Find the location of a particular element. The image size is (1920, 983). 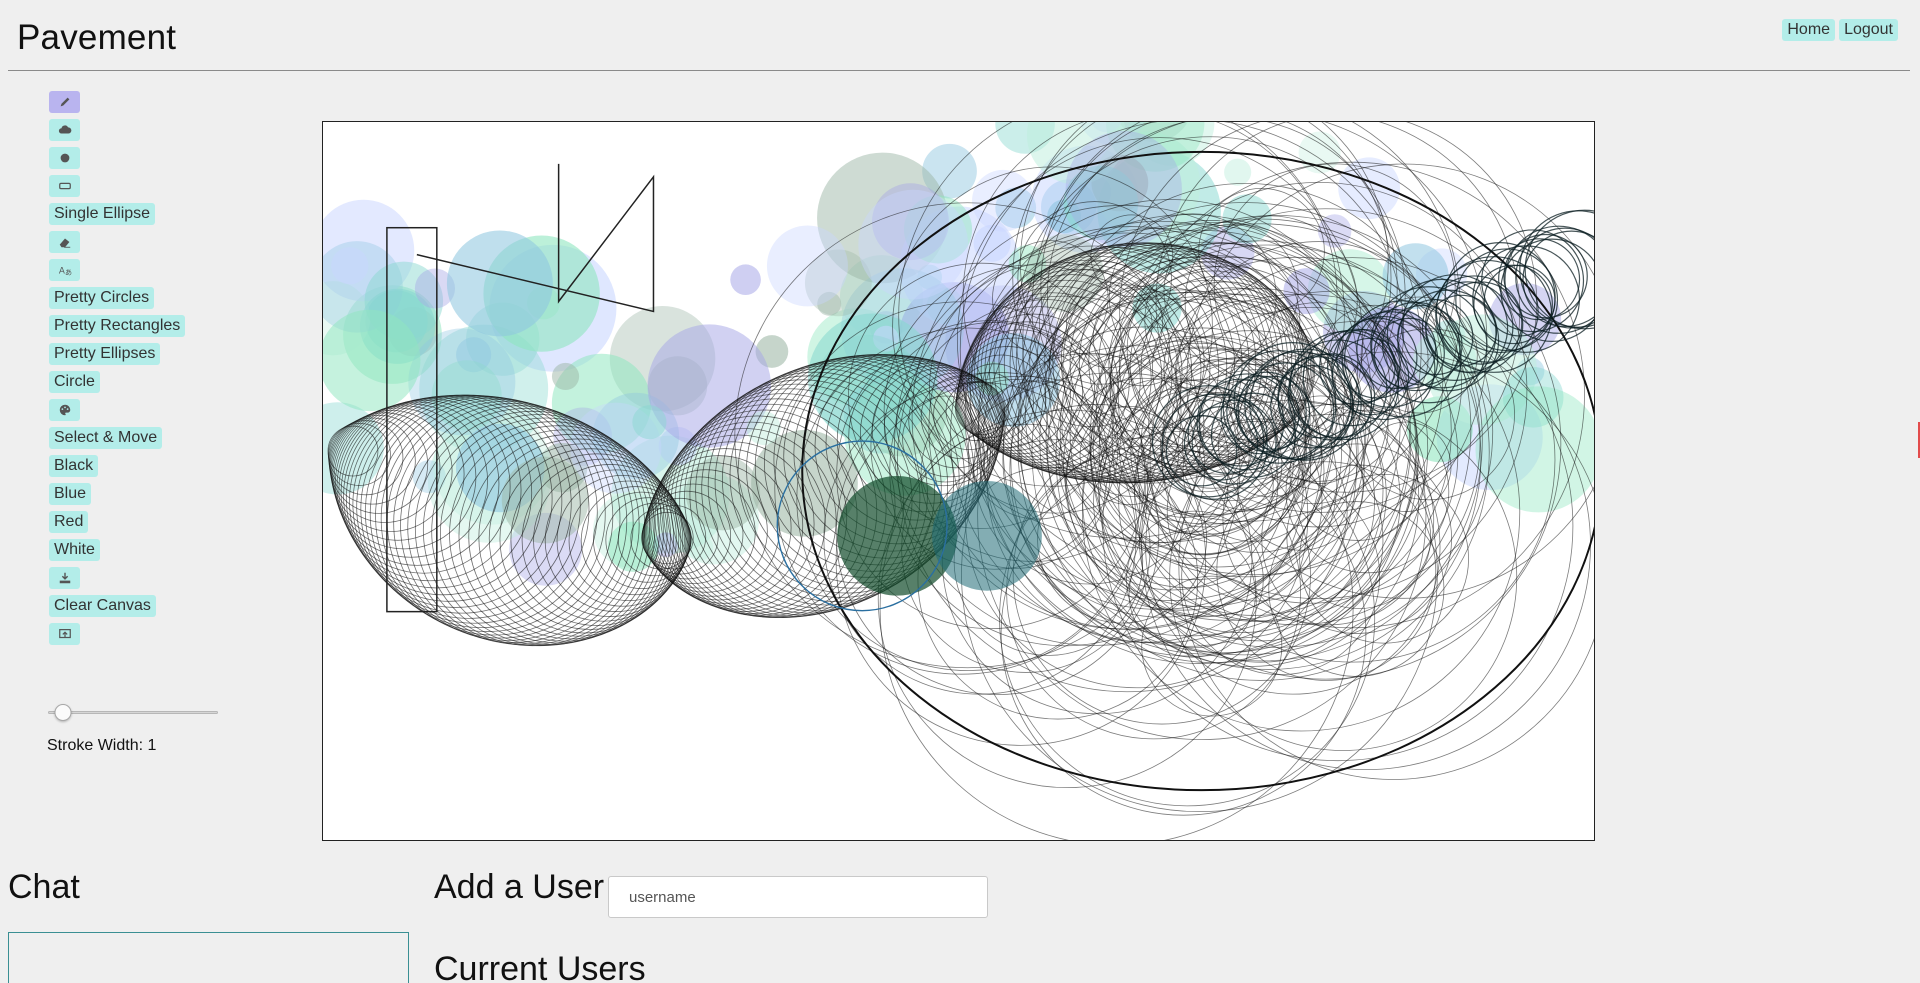

svg-text: A is located at coordinates (61, 272).